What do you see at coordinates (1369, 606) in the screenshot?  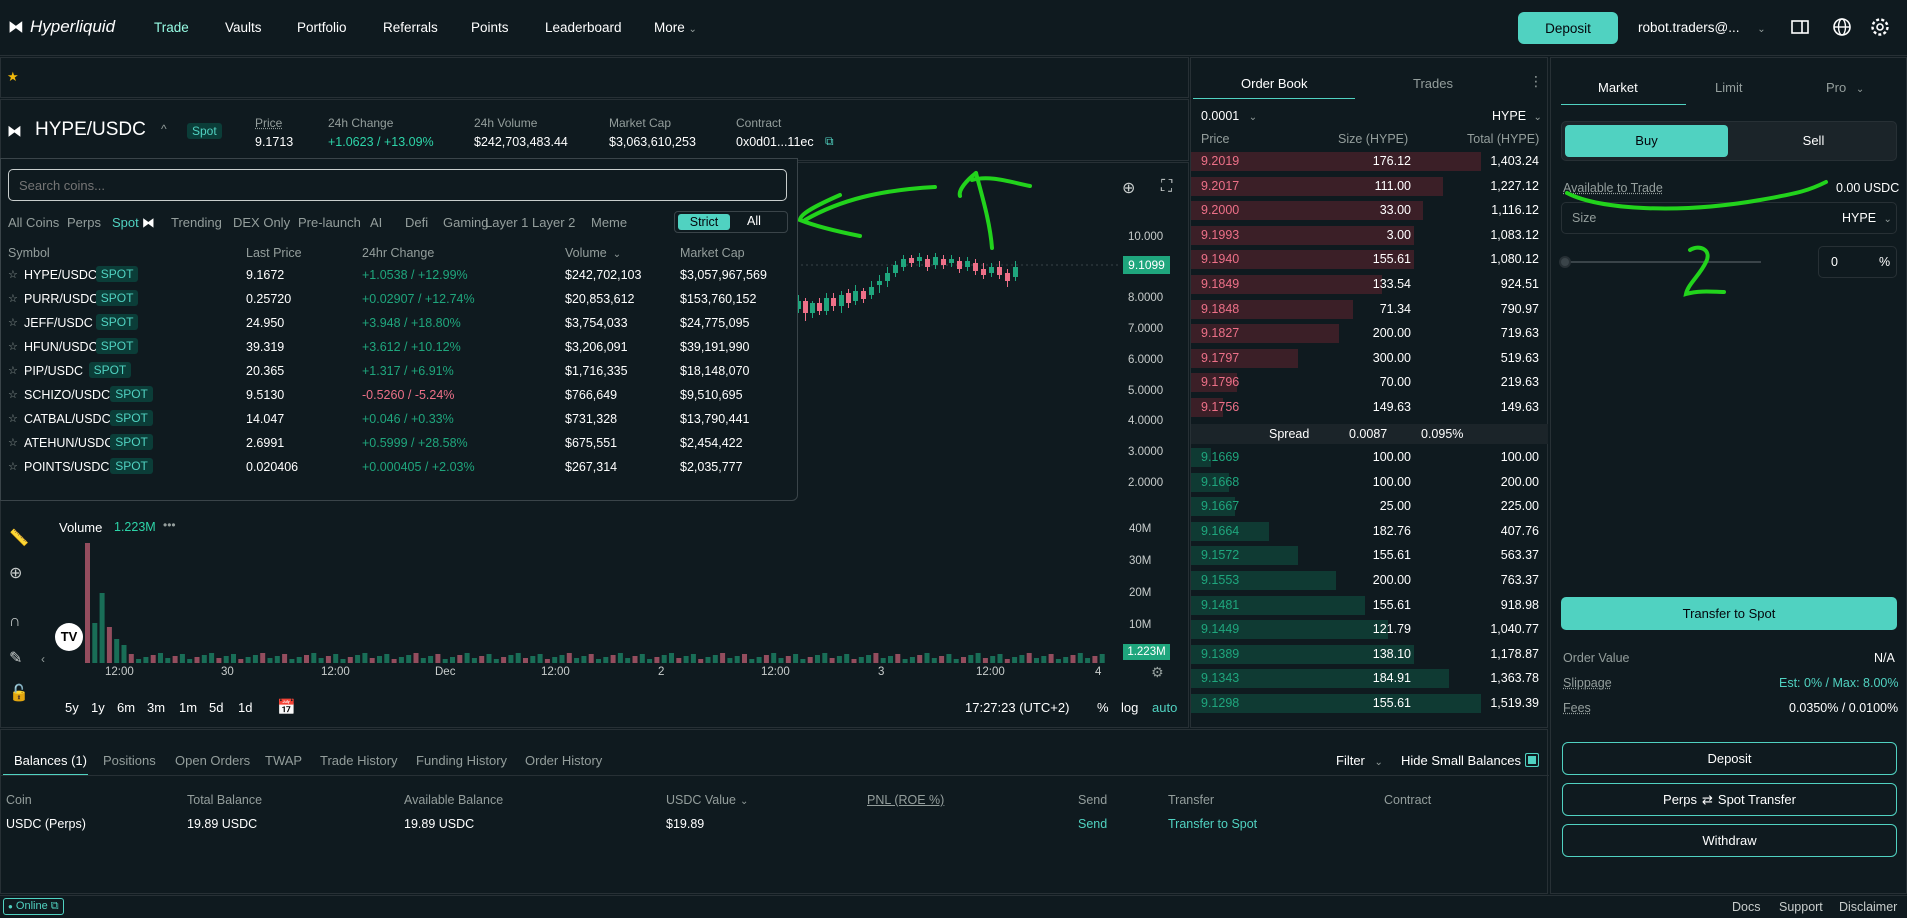 I see `bid-row: 9.1481 155.61 918.98` at bounding box center [1369, 606].